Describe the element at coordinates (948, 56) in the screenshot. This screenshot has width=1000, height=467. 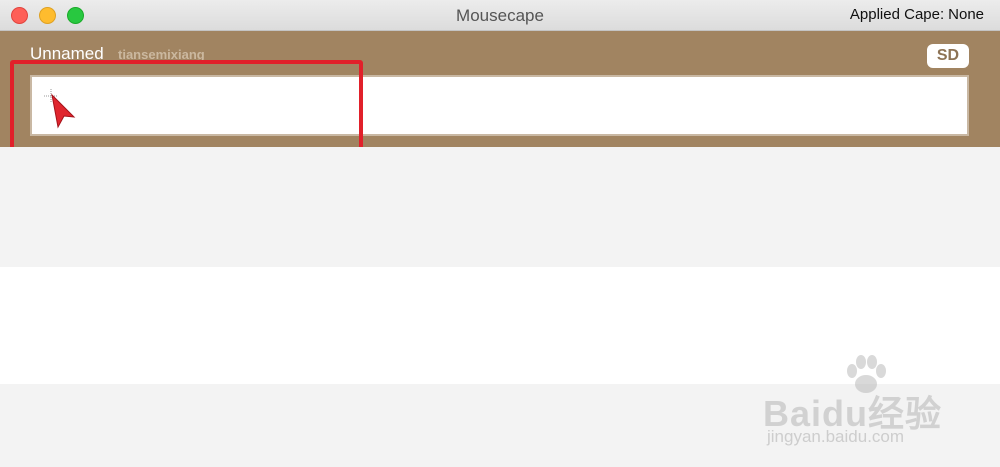
I see `resolution-badge: SD` at that location.